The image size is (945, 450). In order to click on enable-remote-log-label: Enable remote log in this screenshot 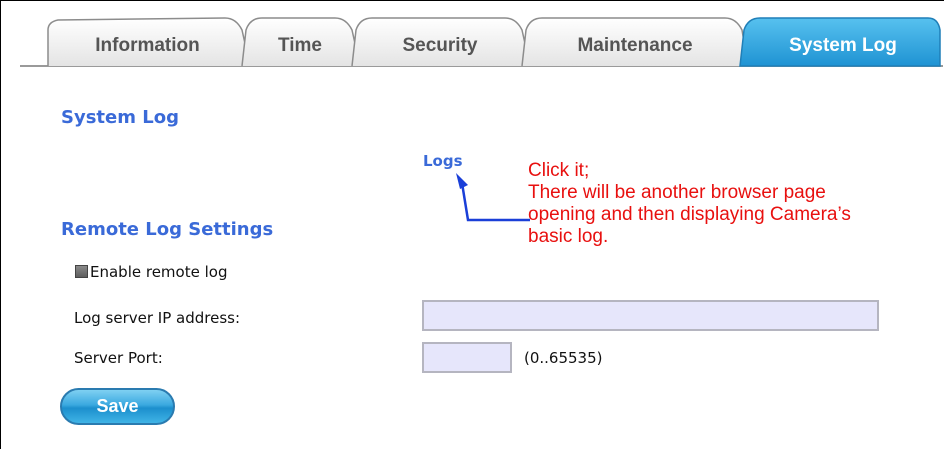, I will do `click(159, 272)`.